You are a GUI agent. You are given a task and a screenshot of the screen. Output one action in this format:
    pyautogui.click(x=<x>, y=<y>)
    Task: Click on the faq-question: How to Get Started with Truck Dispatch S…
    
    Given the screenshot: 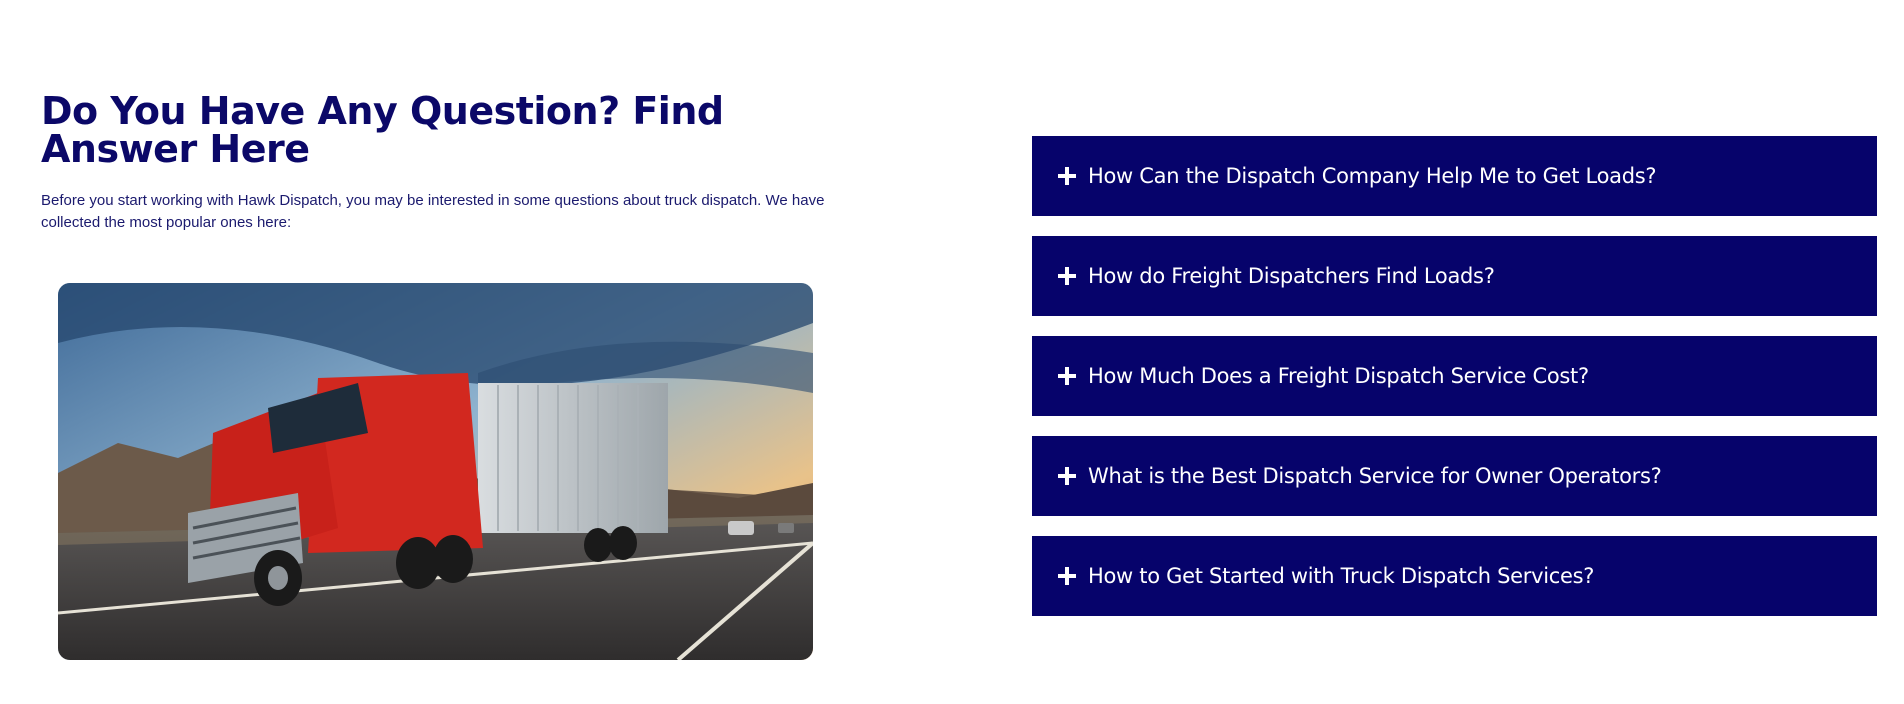 What is the action you would take?
    pyautogui.click(x=1341, y=576)
    